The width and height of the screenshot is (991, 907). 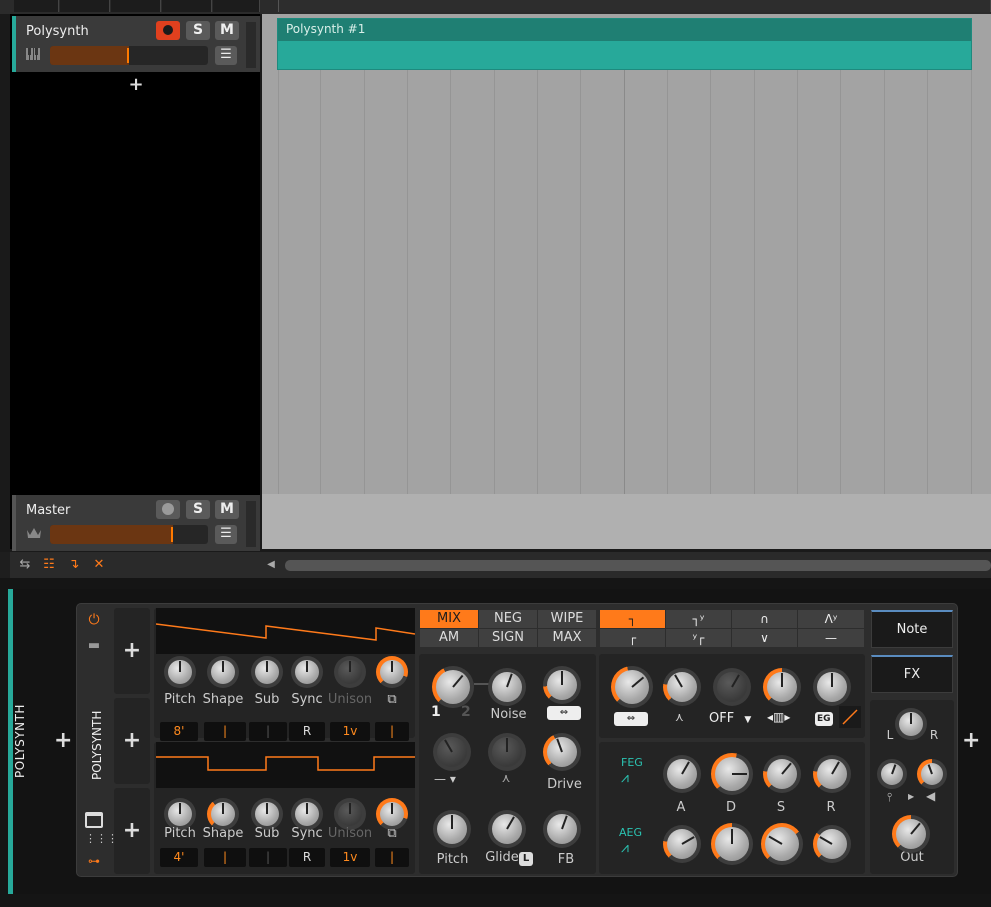 I want to click on routing-dropdown: — ▾, so click(x=445, y=779).